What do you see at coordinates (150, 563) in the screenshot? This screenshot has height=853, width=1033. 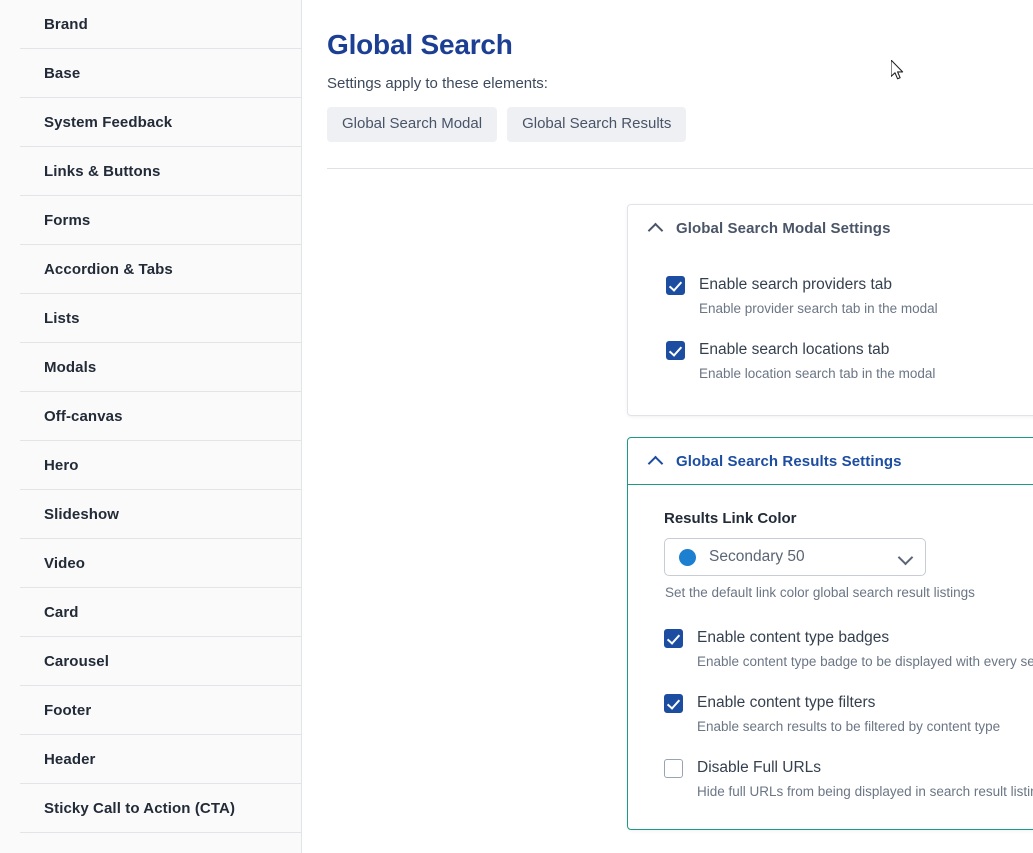 I see `sidebar-item-video: Video` at bounding box center [150, 563].